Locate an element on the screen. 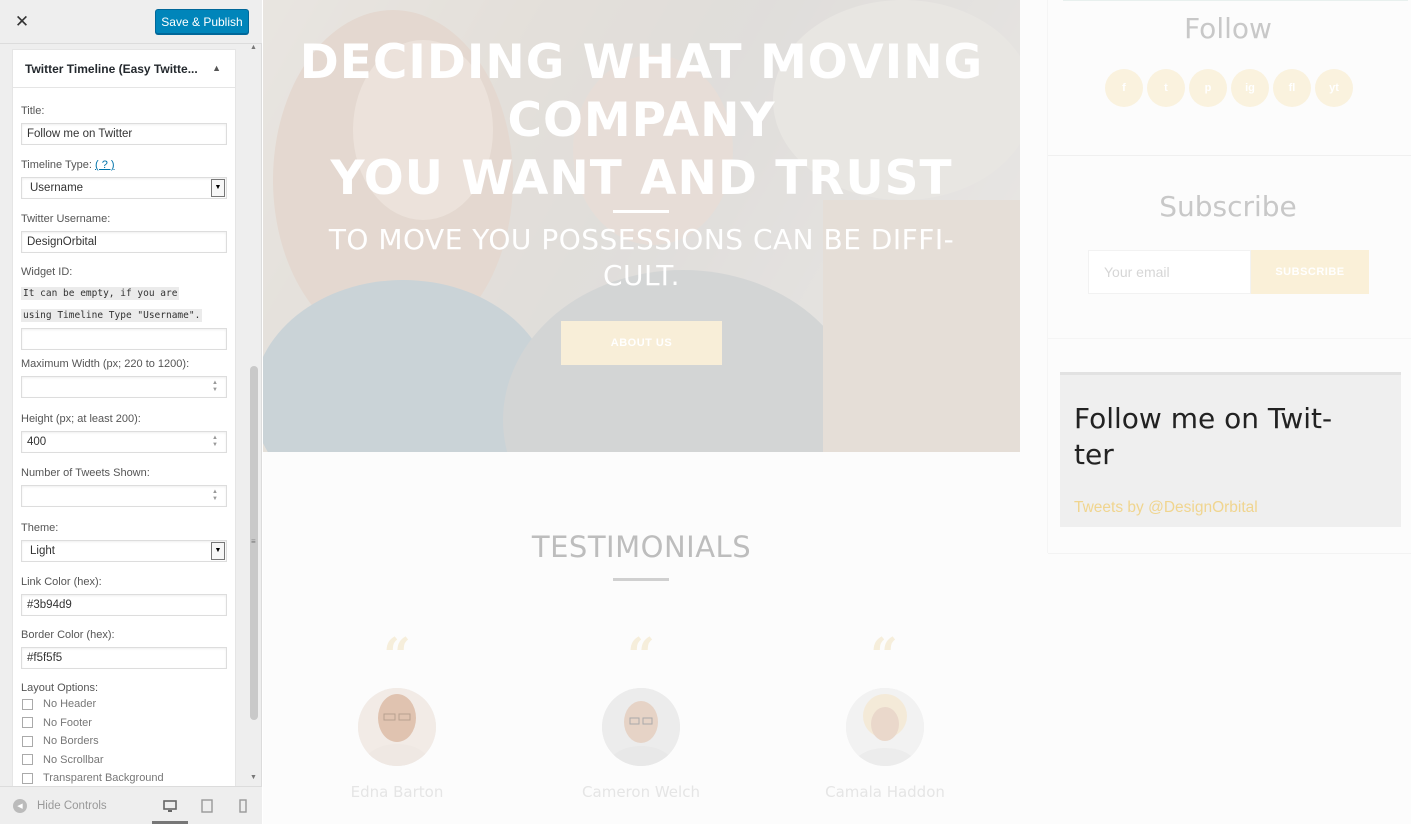 The width and height of the screenshot is (1411, 824). instagram-icon: ig is located at coordinates (1250, 88).